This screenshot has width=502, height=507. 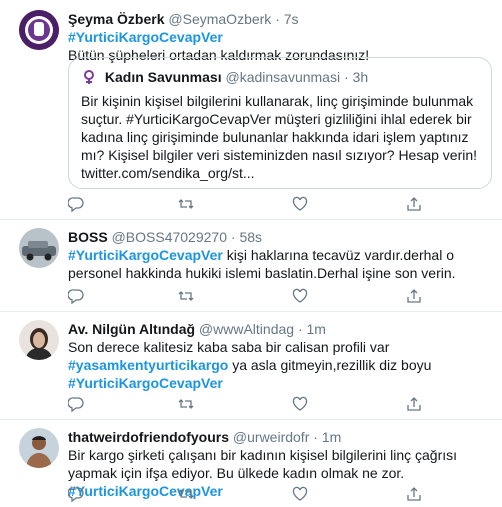 What do you see at coordinates (148, 437) in the screenshot?
I see `author-name: thatweirdofriendofyours` at bounding box center [148, 437].